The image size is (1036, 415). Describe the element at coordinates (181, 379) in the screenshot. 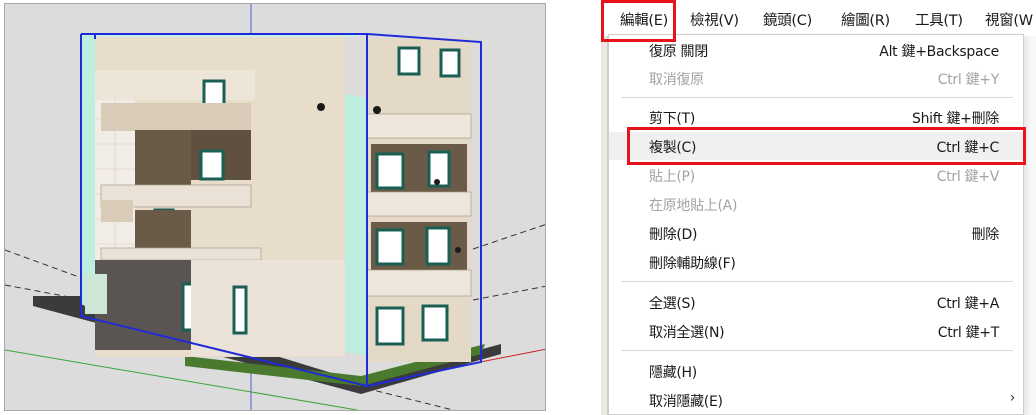

I see `green-axis` at that location.